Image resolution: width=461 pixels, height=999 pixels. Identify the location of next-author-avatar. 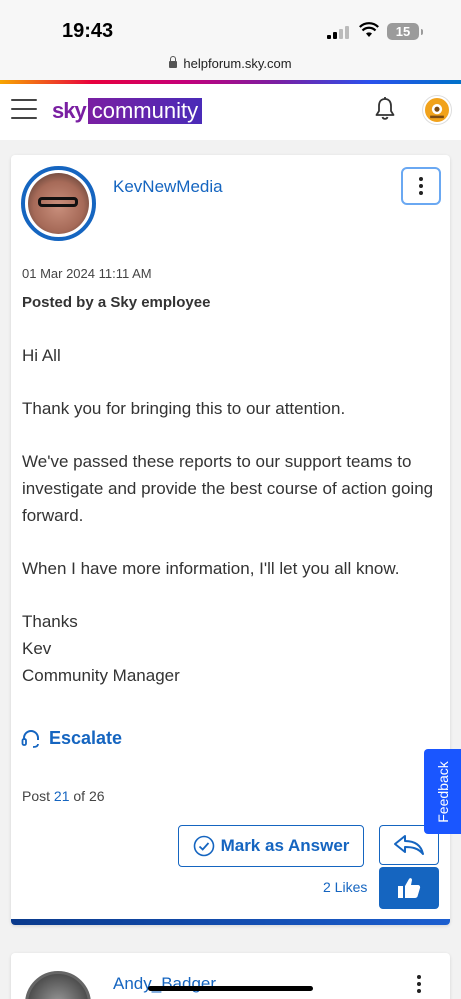
(58, 985).